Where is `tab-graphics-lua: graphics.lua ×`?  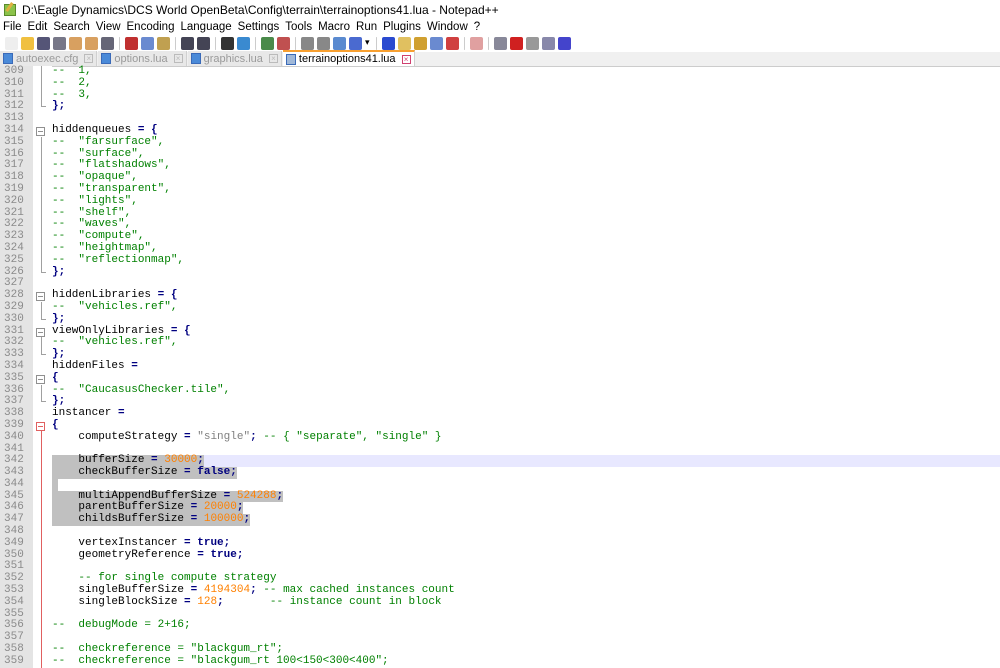
tab-graphics-lua: graphics.lua × is located at coordinates (234, 58).